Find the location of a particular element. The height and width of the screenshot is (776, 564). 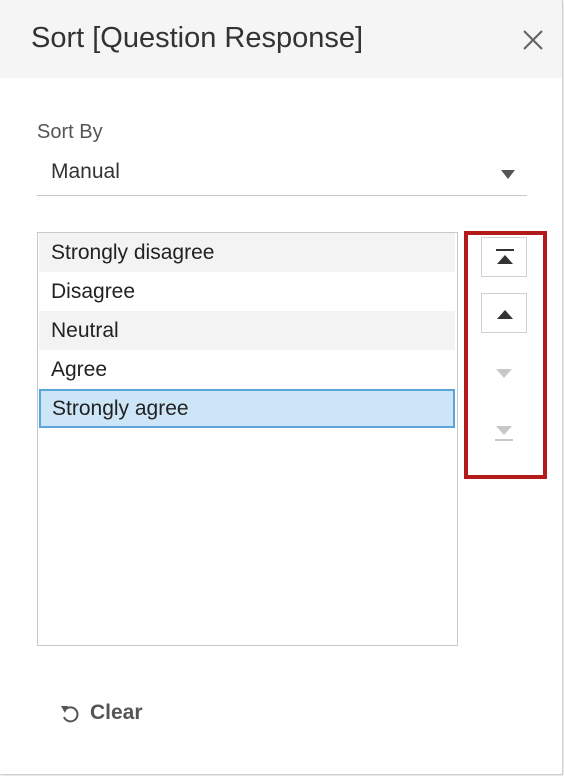

close-icon is located at coordinates (533, 40).